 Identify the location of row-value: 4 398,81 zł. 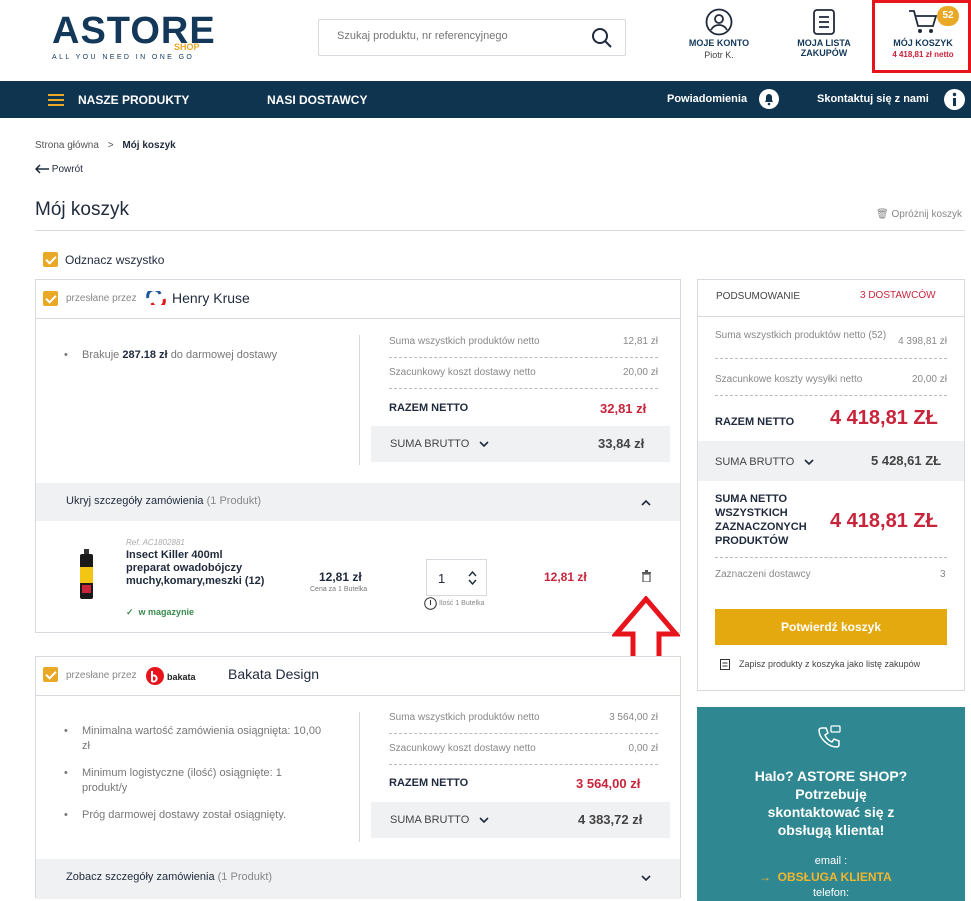
(922, 341).